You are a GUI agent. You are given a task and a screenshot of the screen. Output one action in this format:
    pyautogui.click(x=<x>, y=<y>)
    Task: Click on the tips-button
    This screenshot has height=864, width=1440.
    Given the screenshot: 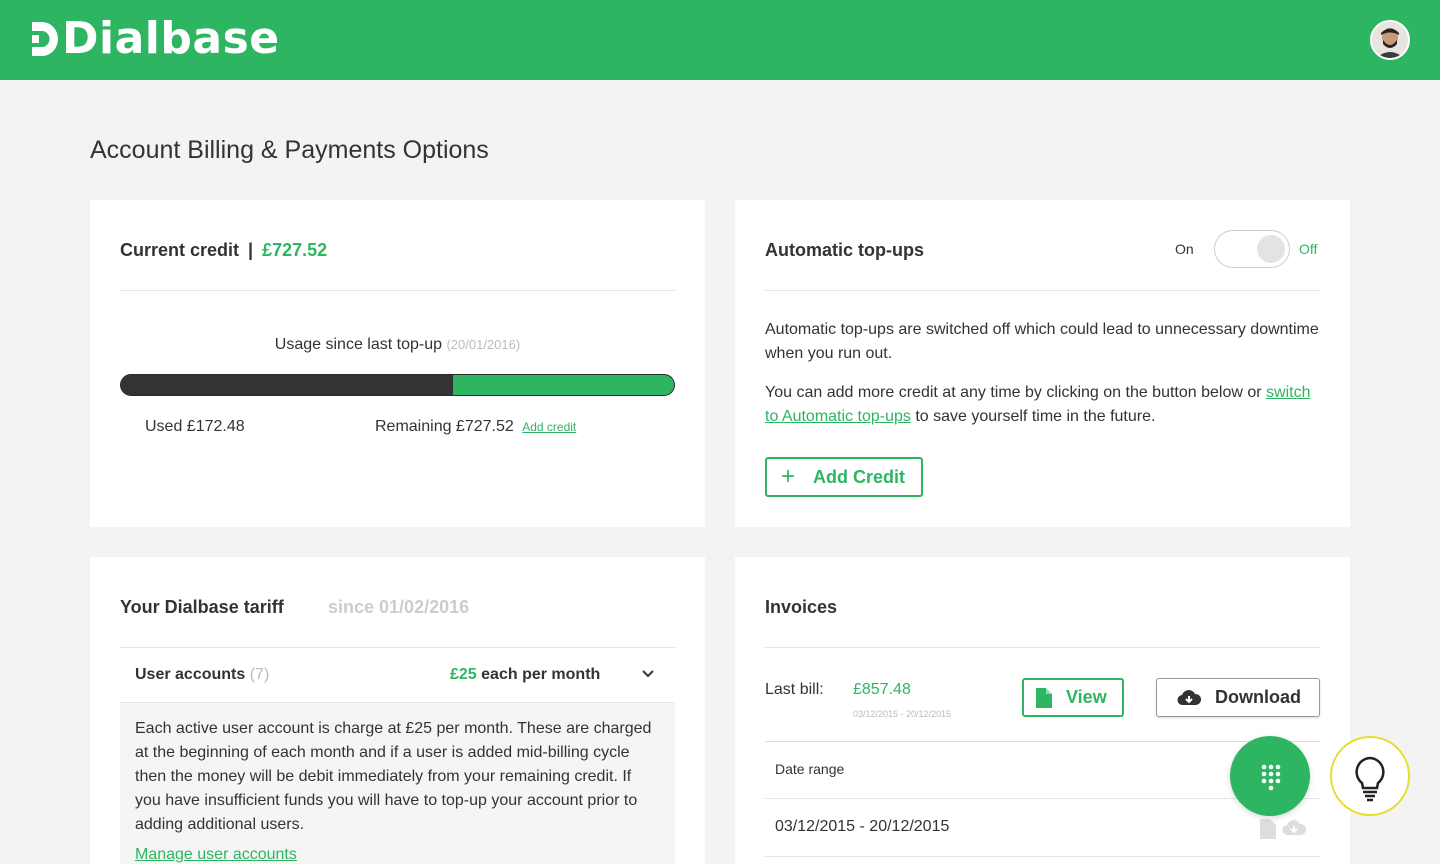 What is the action you would take?
    pyautogui.click(x=1370, y=776)
    